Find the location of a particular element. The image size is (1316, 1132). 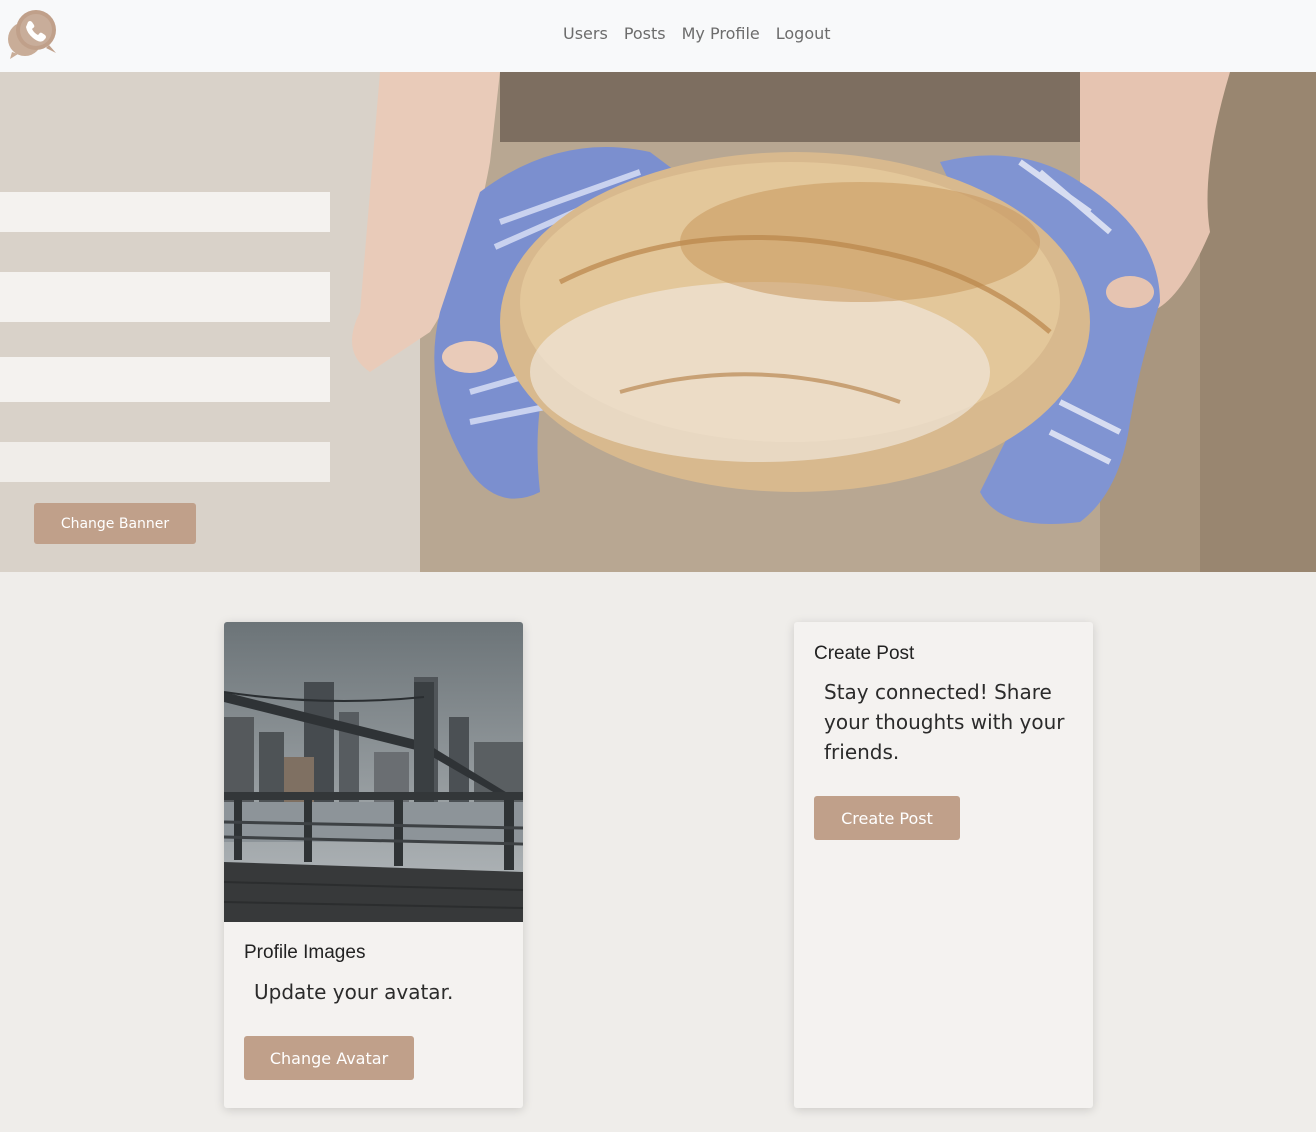

bridge-city-photo is located at coordinates (373, 772).